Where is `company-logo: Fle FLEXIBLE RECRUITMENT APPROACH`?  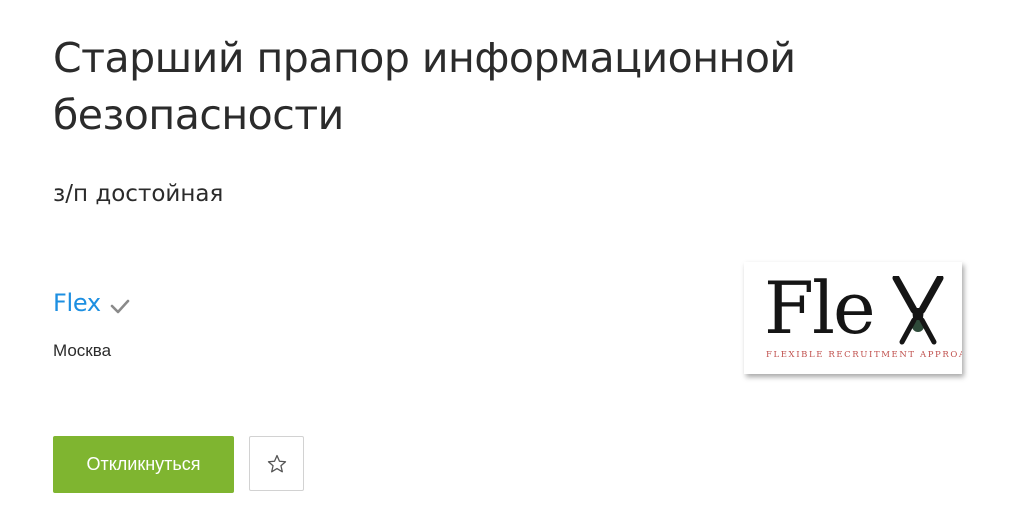 company-logo: Fle FLEXIBLE RECRUITMENT APPROACH is located at coordinates (853, 318).